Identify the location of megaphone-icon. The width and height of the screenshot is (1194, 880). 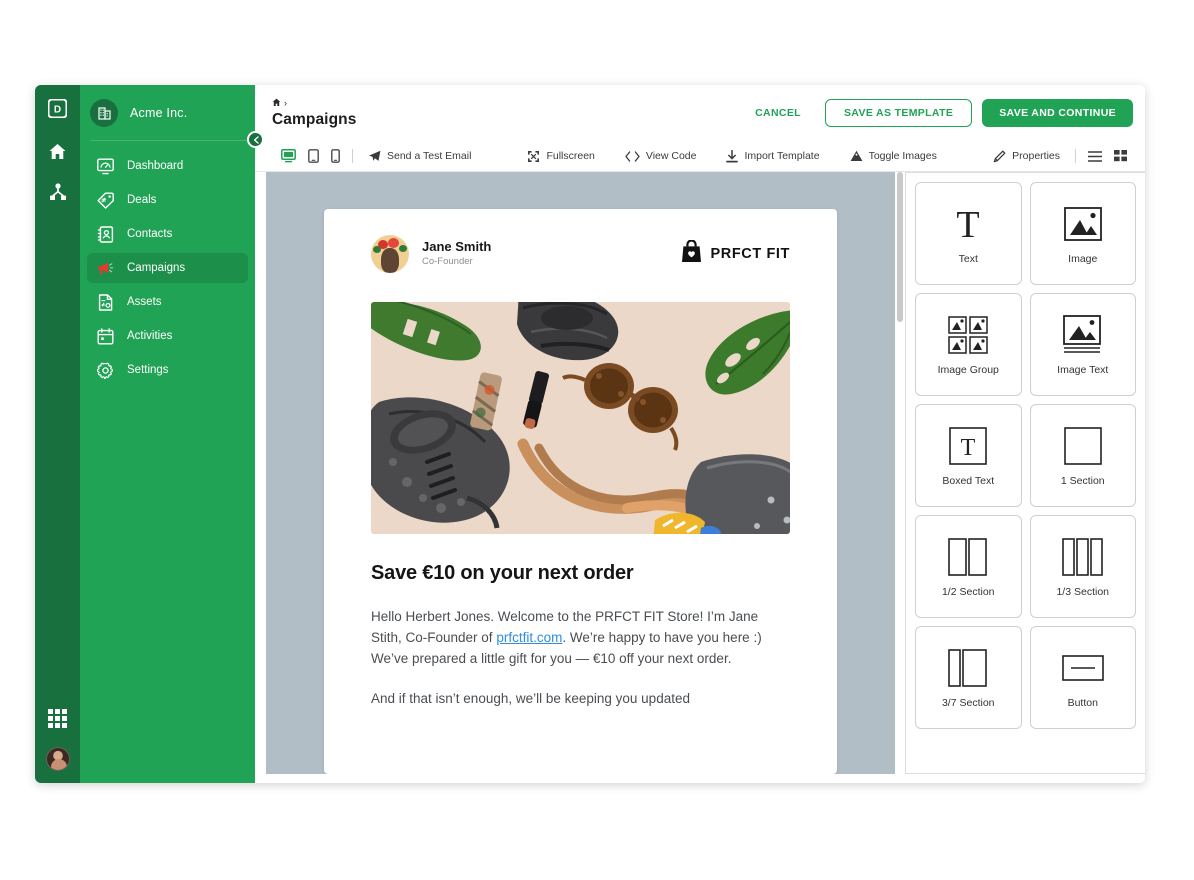
(105, 268).